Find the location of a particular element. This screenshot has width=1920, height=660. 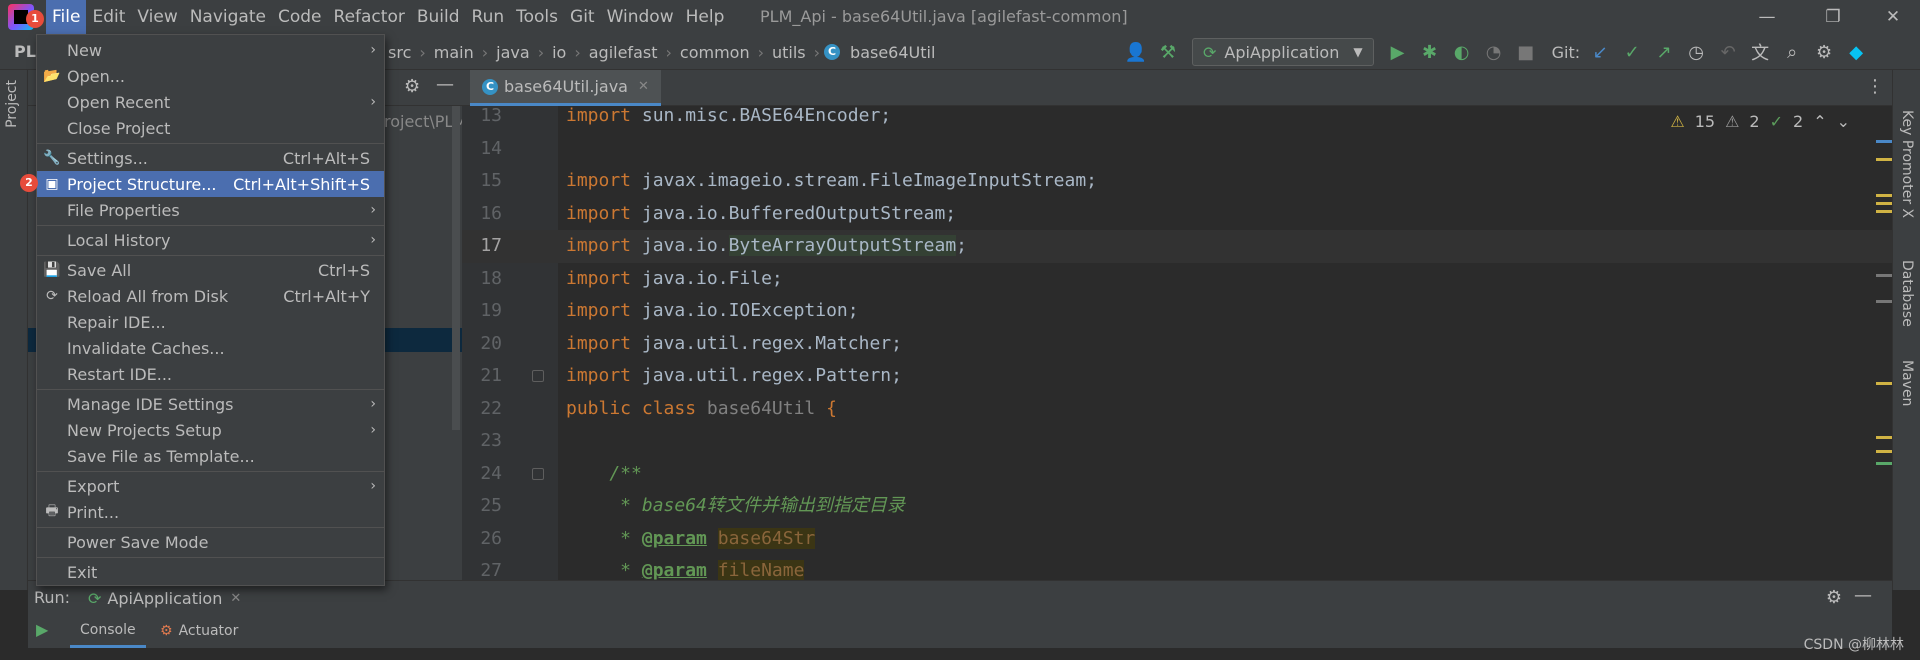

file-menu-file-properties: File Properties › is located at coordinates (210, 210).